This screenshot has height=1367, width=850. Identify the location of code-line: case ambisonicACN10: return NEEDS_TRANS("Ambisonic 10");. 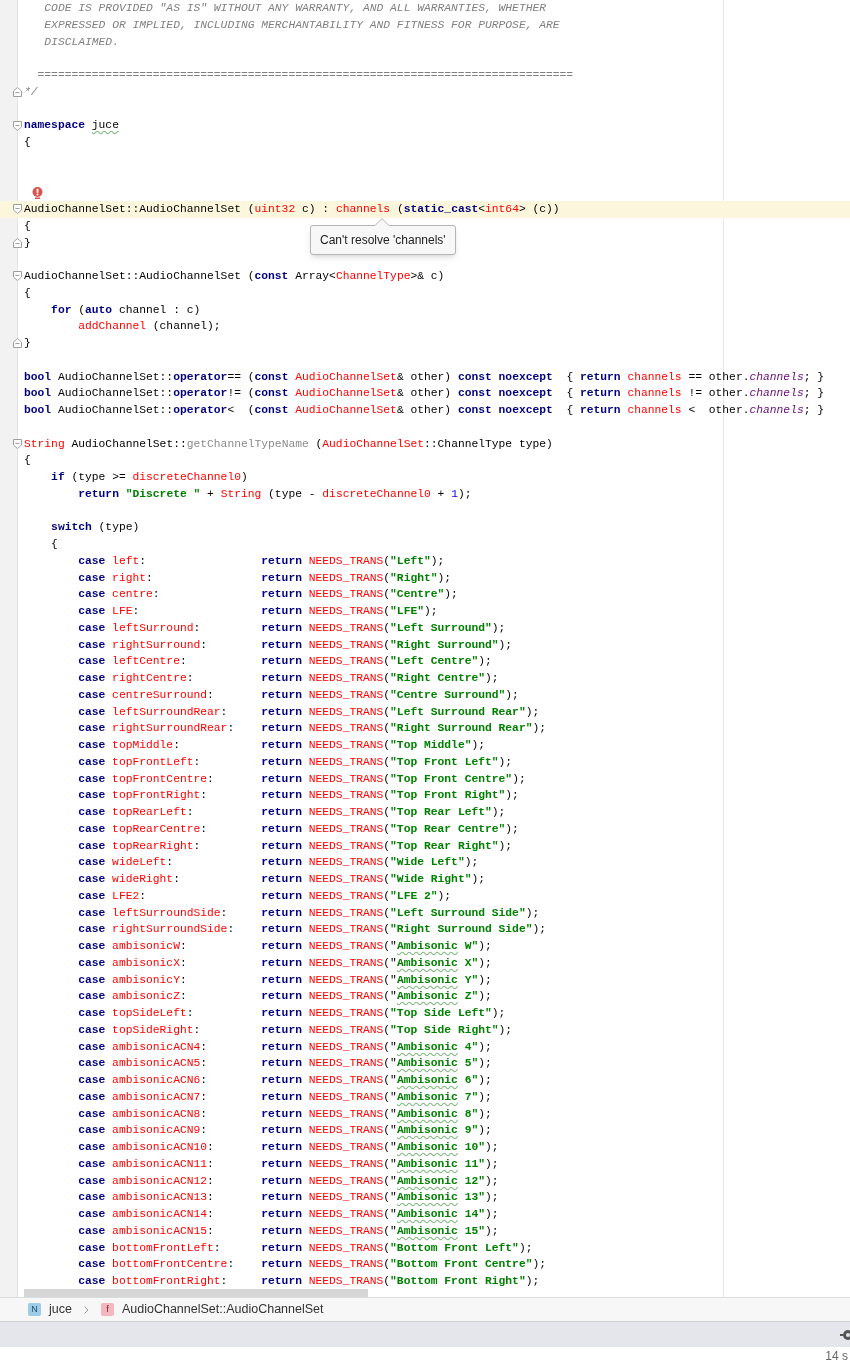
(288, 1147).